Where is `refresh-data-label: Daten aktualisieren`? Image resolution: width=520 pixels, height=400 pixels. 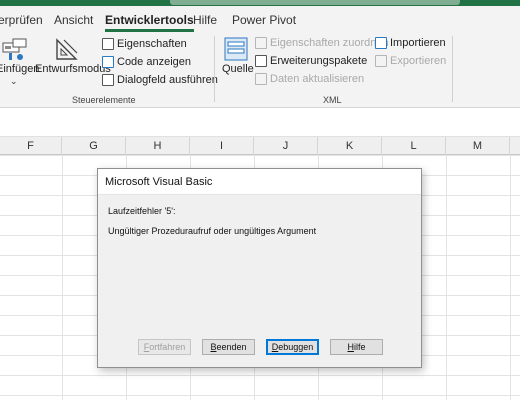 refresh-data-label: Daten aktualisieren is located at coordinates (317, 79).